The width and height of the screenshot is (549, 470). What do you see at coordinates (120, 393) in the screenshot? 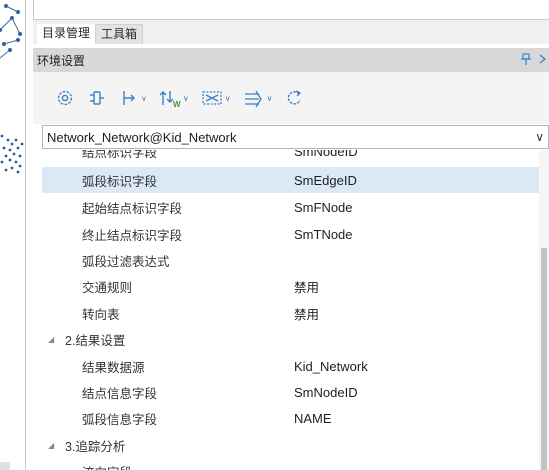
I see `property-label: 结点信息字段` at bounding box center [120, 393].